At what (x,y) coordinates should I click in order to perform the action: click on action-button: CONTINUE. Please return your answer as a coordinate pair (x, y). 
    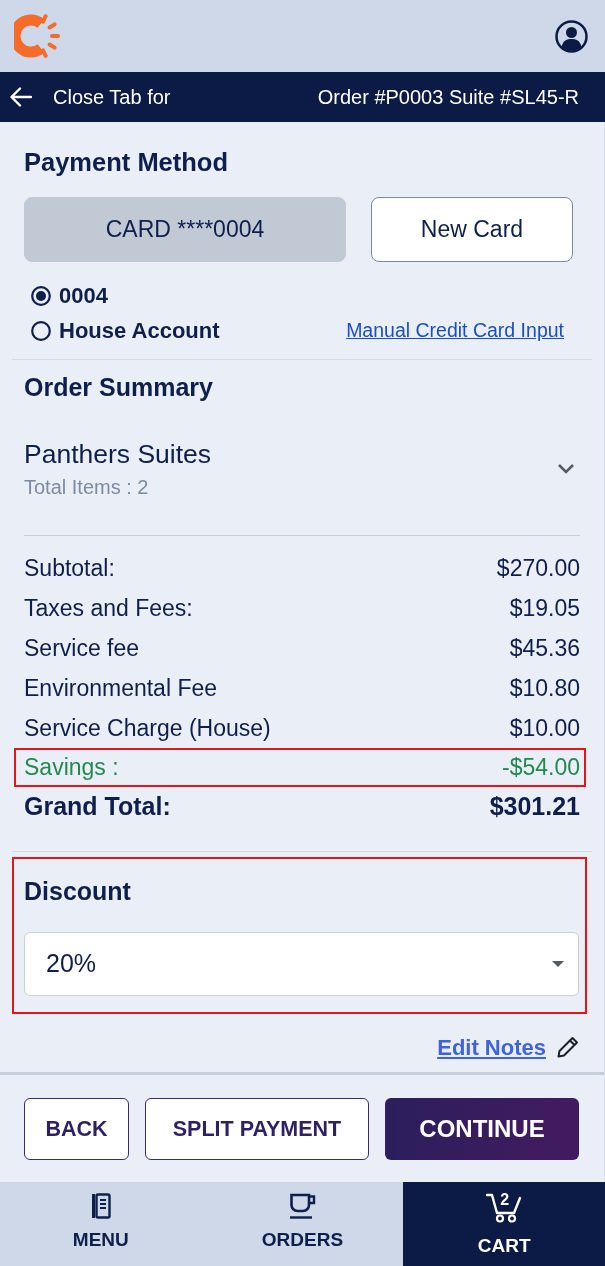
    Looking at the image, I should click on (482, 1129).